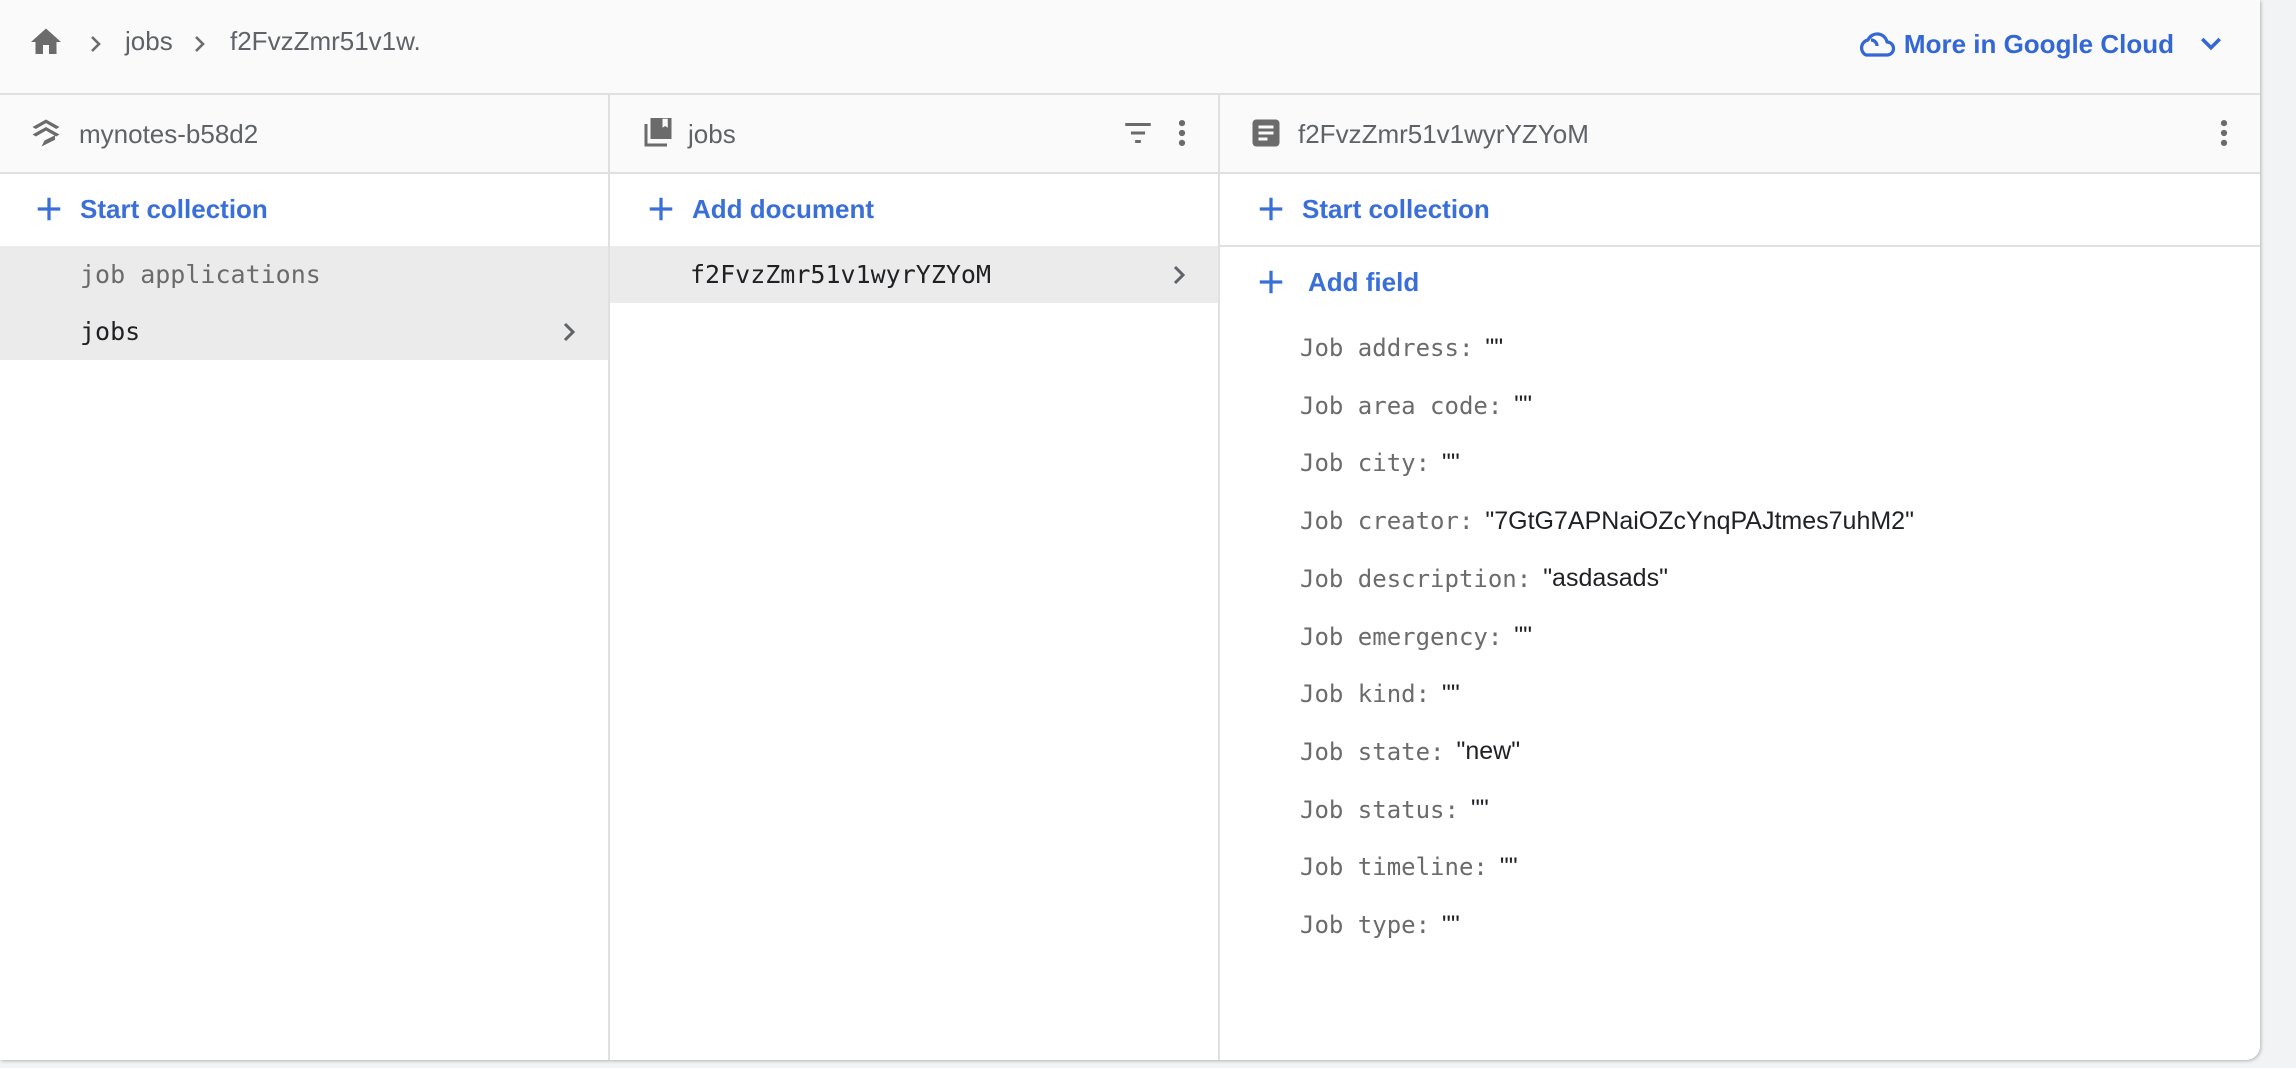 This screenshot has width=2296, height=1068. Describe the element at coordinates (1877, 44) in the screenshot. I see `cloud-icon` at that location.